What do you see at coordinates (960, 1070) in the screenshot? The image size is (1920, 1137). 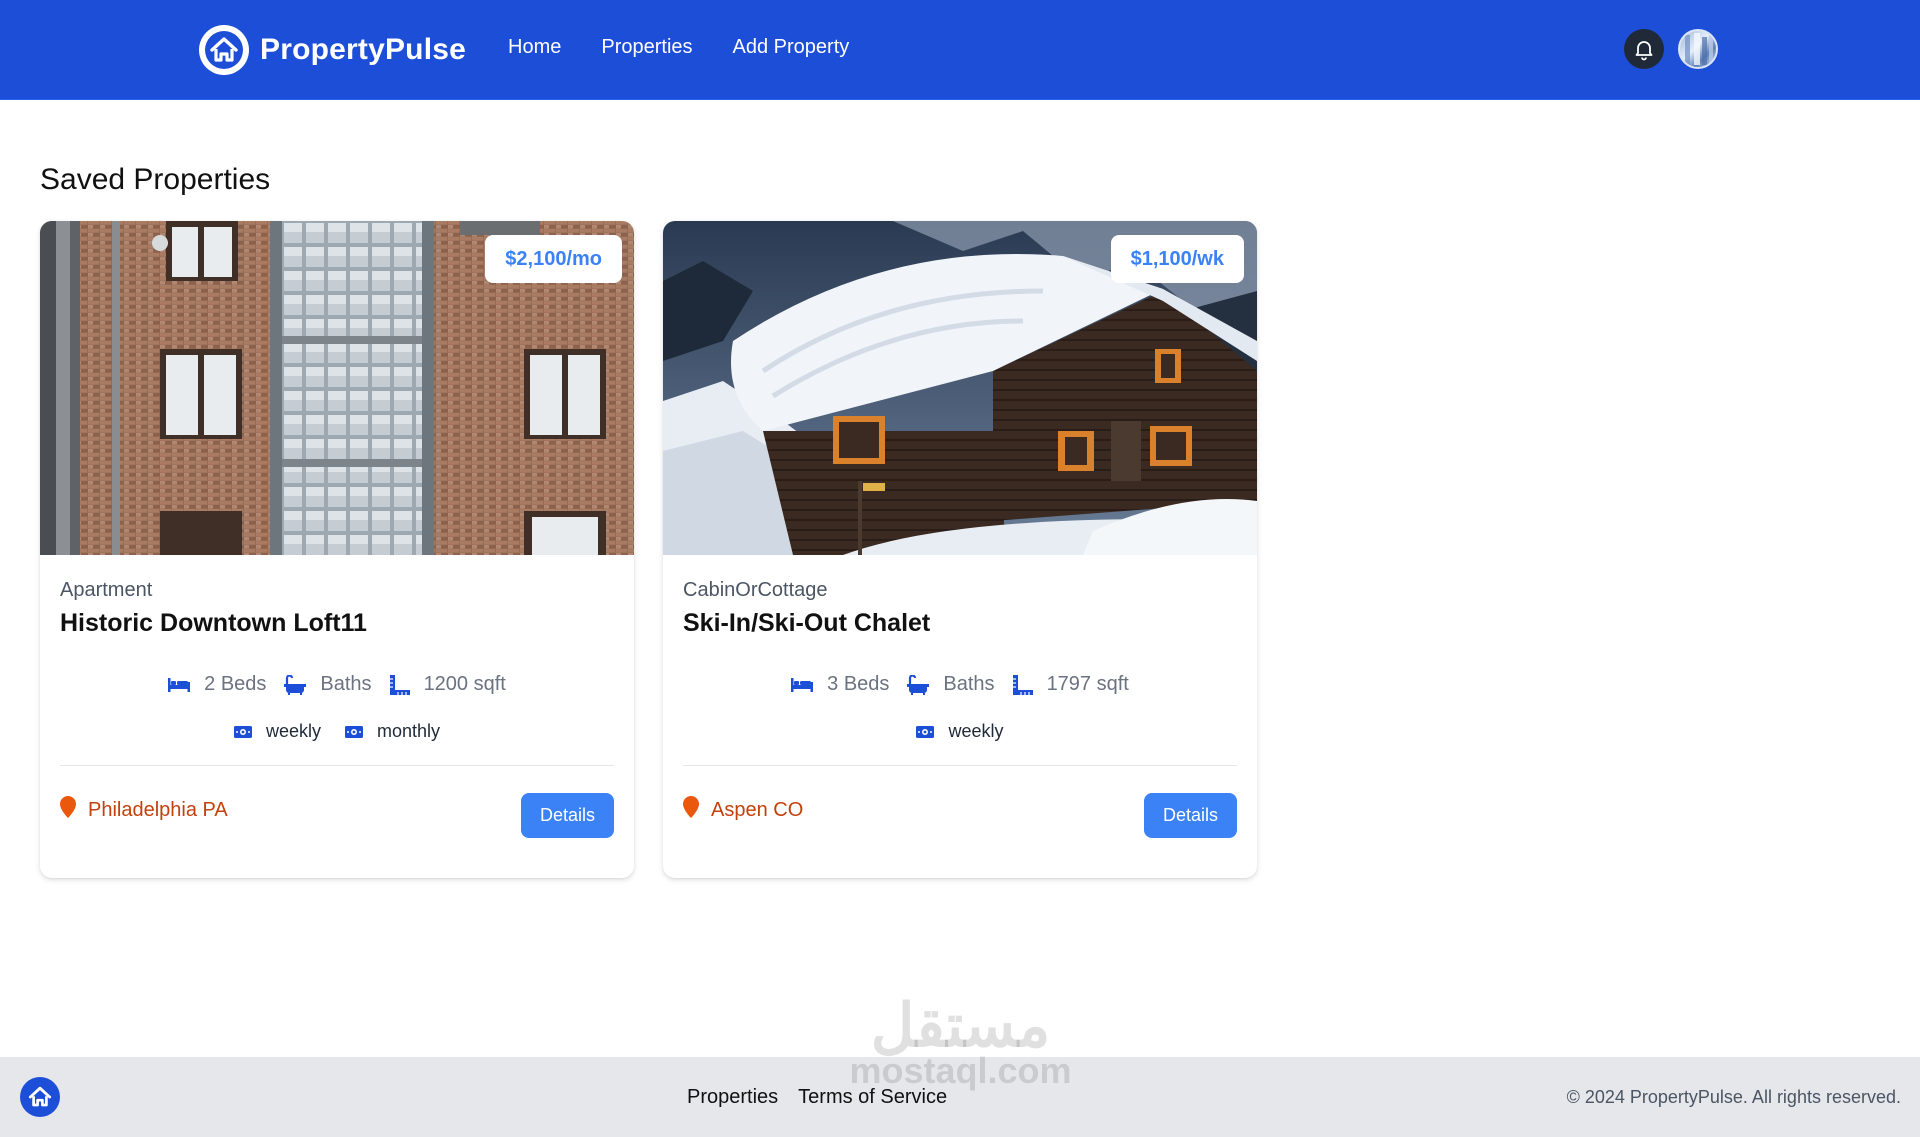 I see `watermark-latin: mostaql.com` at bounding box center [960, 1070].